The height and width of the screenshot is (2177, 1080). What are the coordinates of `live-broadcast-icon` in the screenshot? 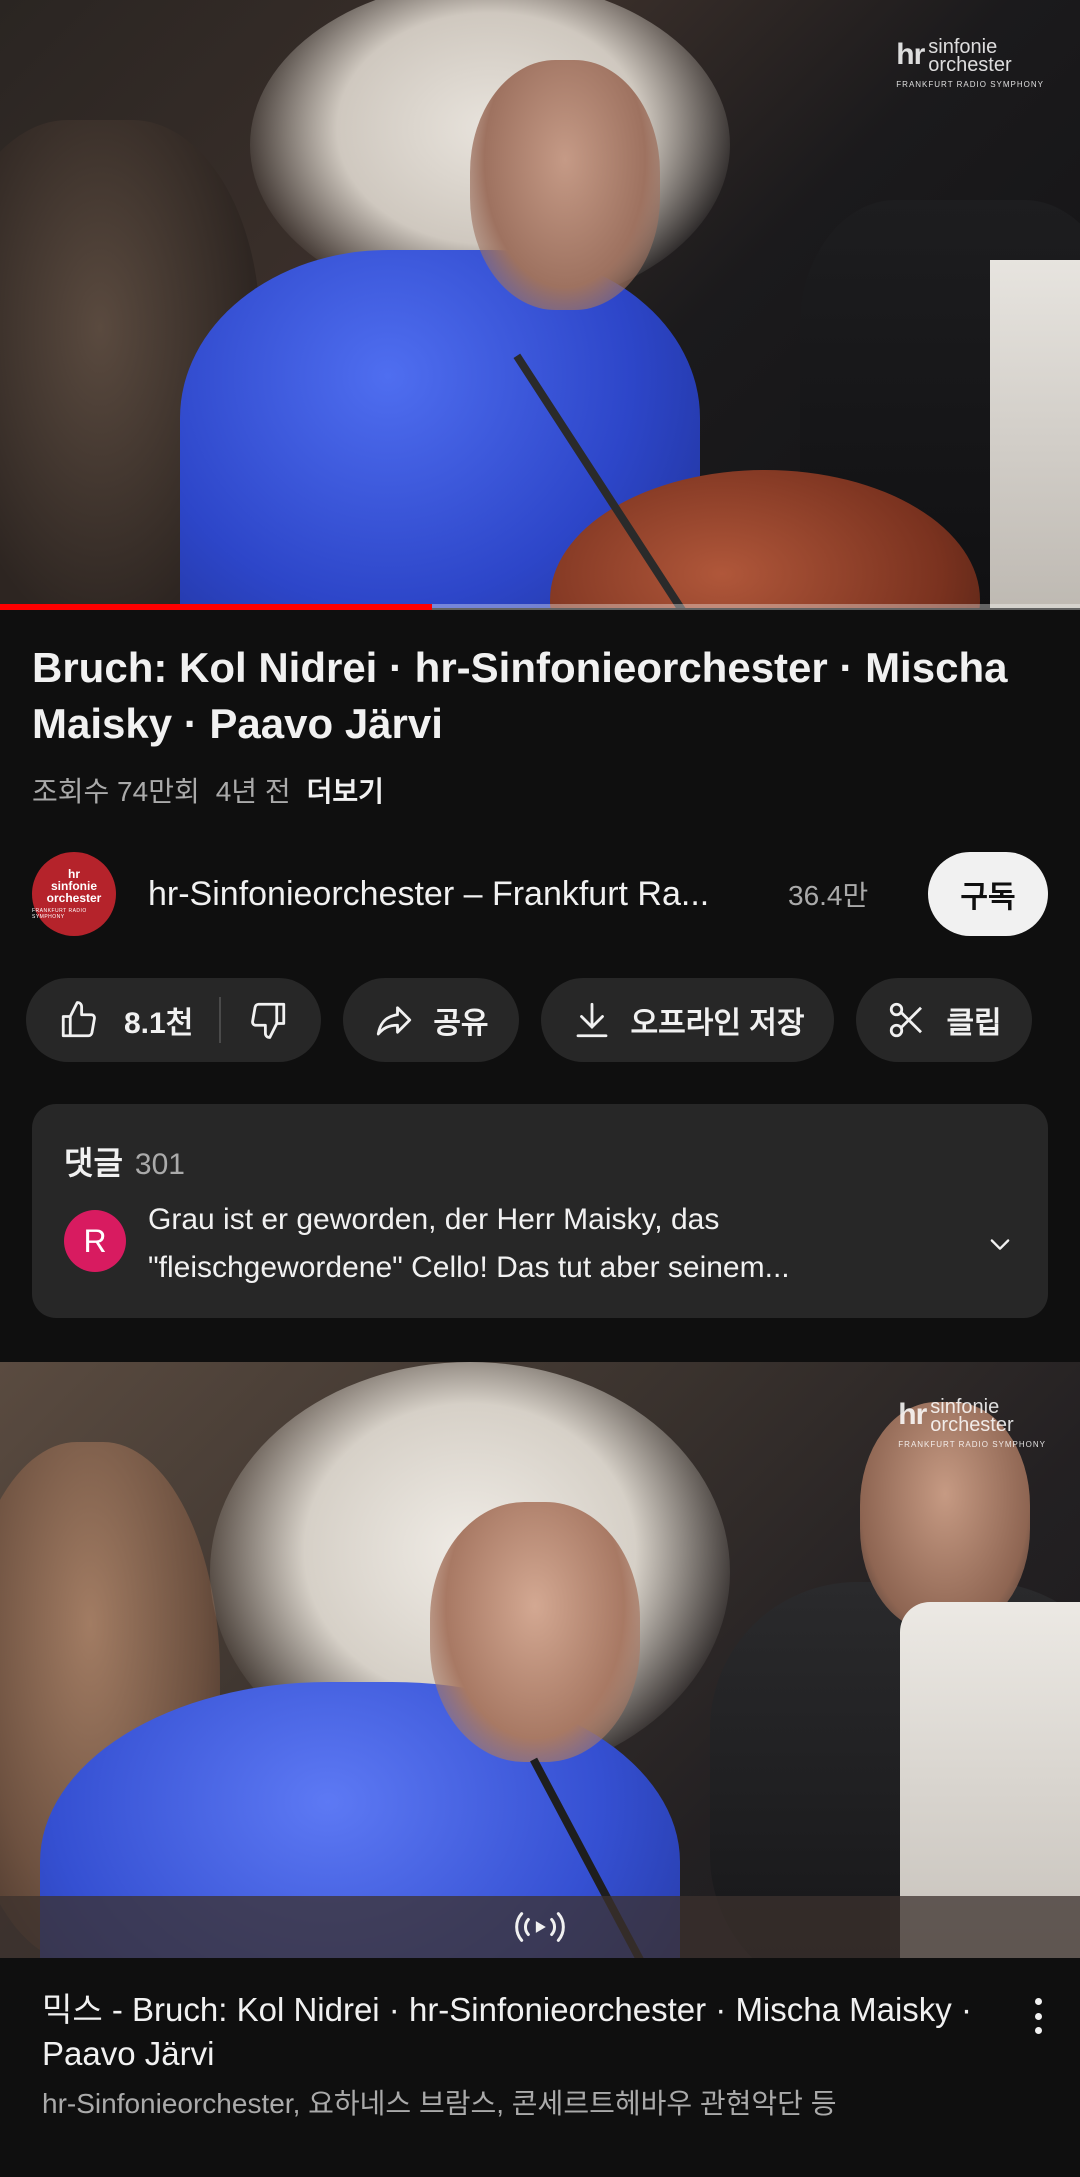 It's located at (540, 1927).